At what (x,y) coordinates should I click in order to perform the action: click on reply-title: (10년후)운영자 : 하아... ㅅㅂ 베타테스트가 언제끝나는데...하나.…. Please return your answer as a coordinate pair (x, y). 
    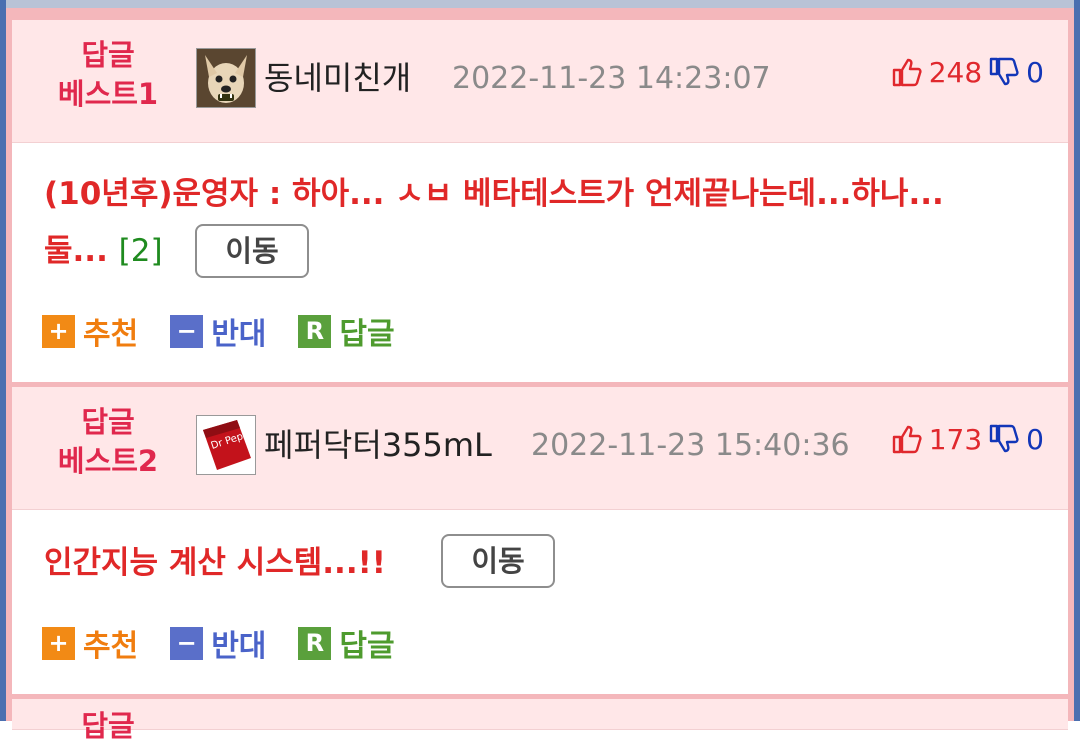
    Looking at the image, I should click on (494, 194).